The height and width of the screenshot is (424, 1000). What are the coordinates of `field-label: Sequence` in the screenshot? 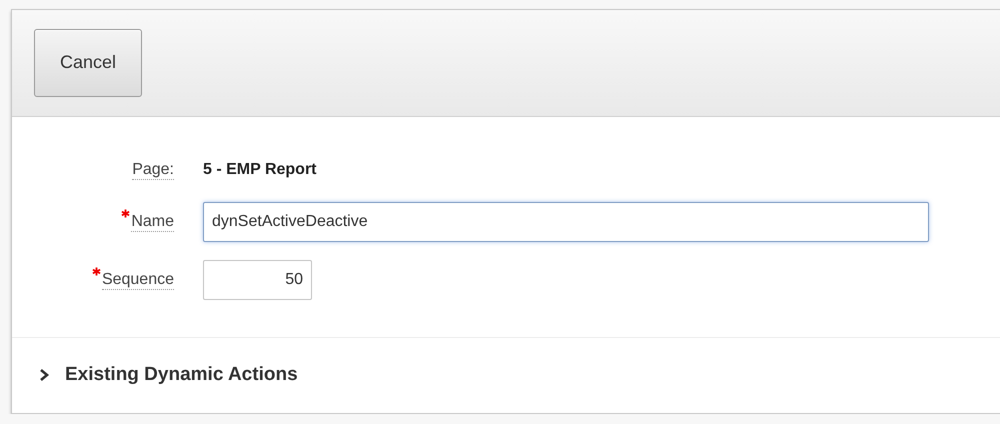 It's located at (138, 280).